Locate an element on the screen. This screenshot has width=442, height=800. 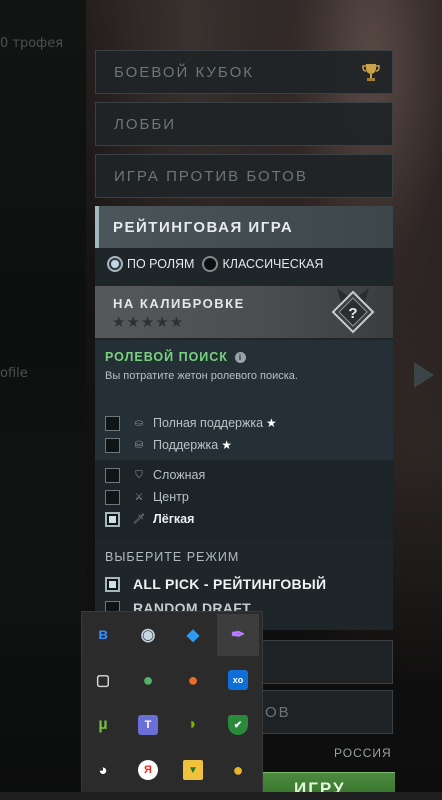
nvidia-icon: ◗ is located at coordinates (193, 724).